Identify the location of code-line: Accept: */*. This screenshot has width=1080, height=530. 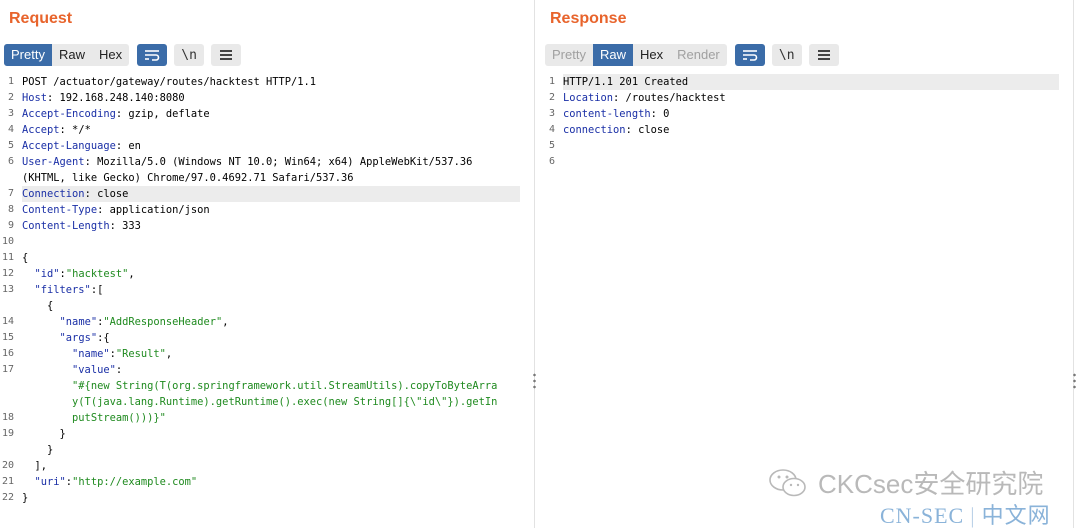
(271, 130).